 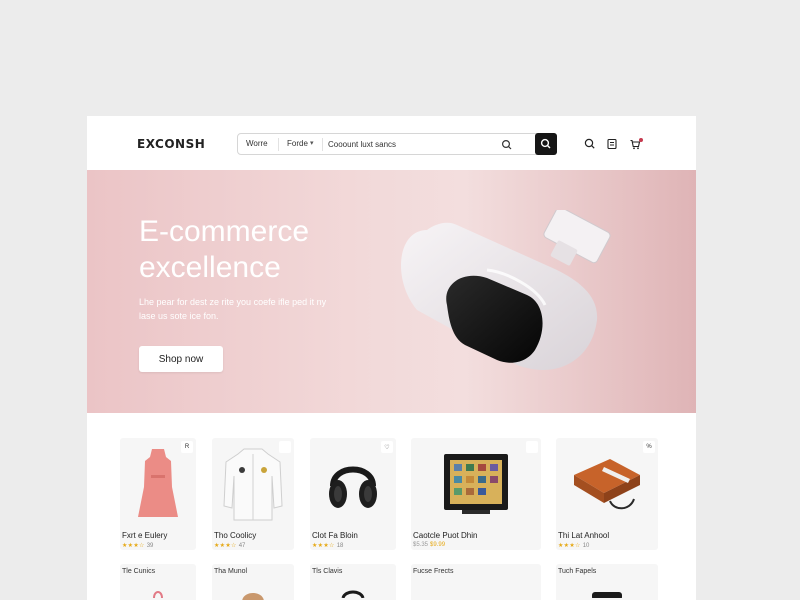 I want to click on product-badge: R, so click(x=187, y=447).